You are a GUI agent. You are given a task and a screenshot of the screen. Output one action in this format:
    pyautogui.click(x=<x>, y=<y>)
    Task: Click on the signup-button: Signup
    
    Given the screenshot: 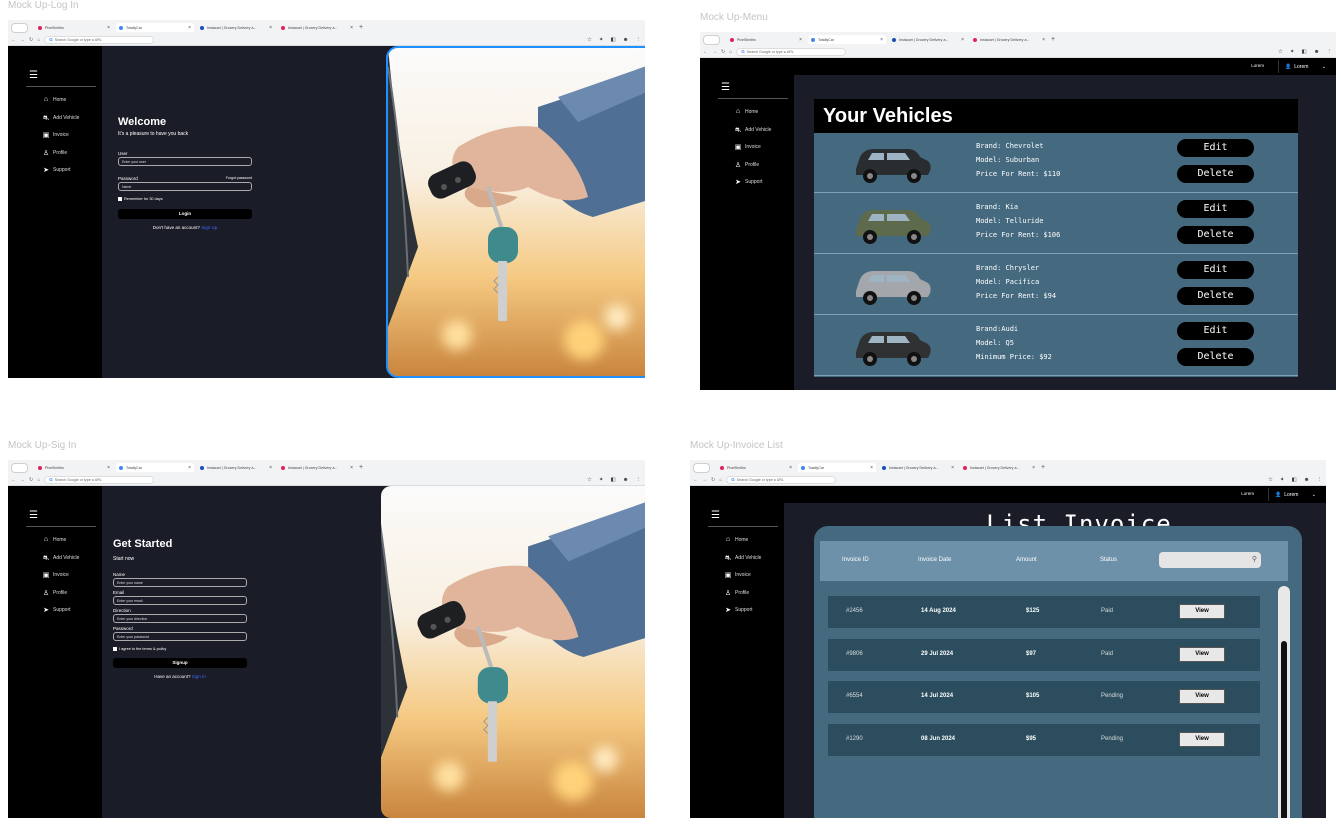 What is the action you would take?
    pyautogui.click(x=180, y=663)
    